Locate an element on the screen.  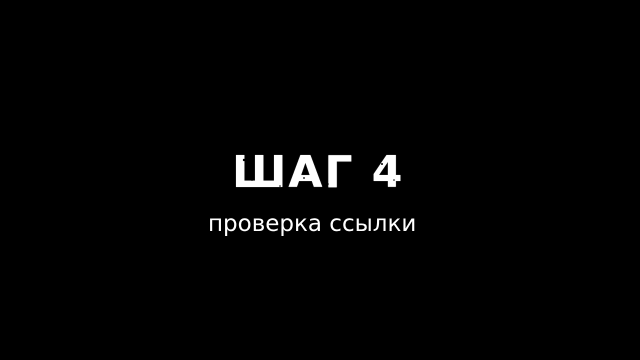
step-subtitle: проверка ссылки is located at coordinates (312, 224).